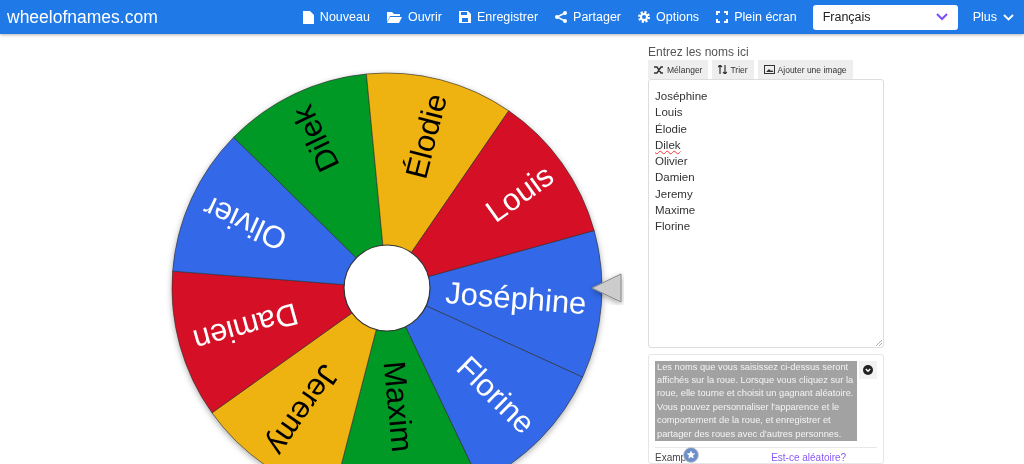 The image size is (1024, 464). Describe the element at coordinates (766, 213) in the screenshot. I see `names-textarea: Joséphine Louis Élodie Dilek Olivier Damien Jeremy Maxime Florine` at that location.